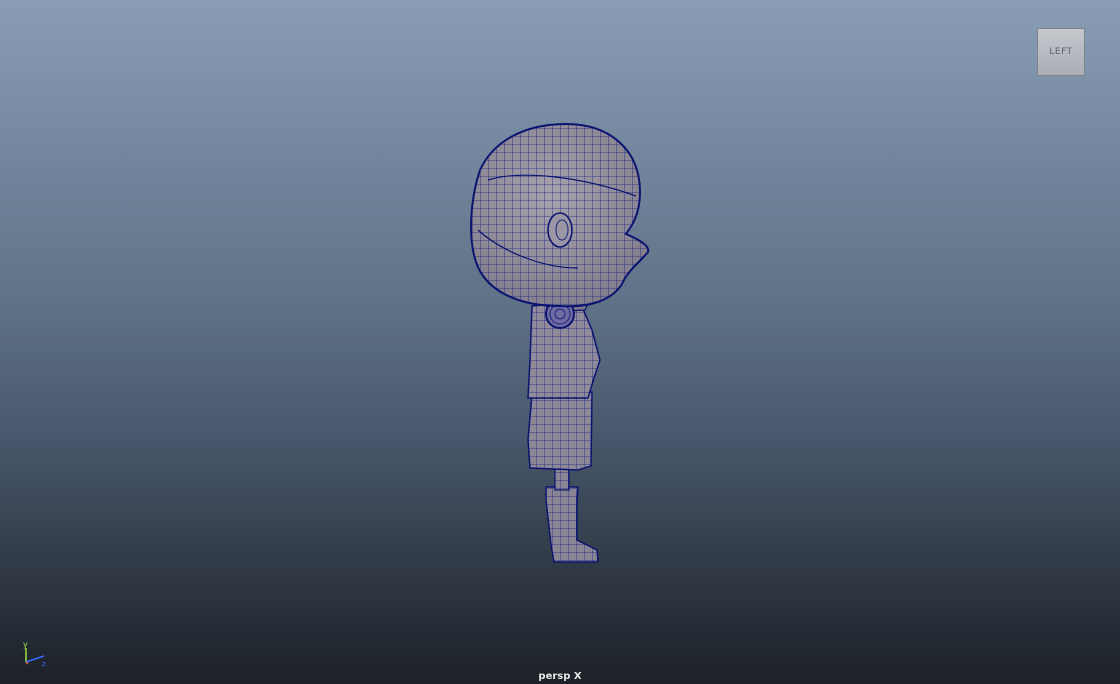  Describe the element at coordinates (25, 644) in the screenshot. I see `axis-label-y: y` at that location.